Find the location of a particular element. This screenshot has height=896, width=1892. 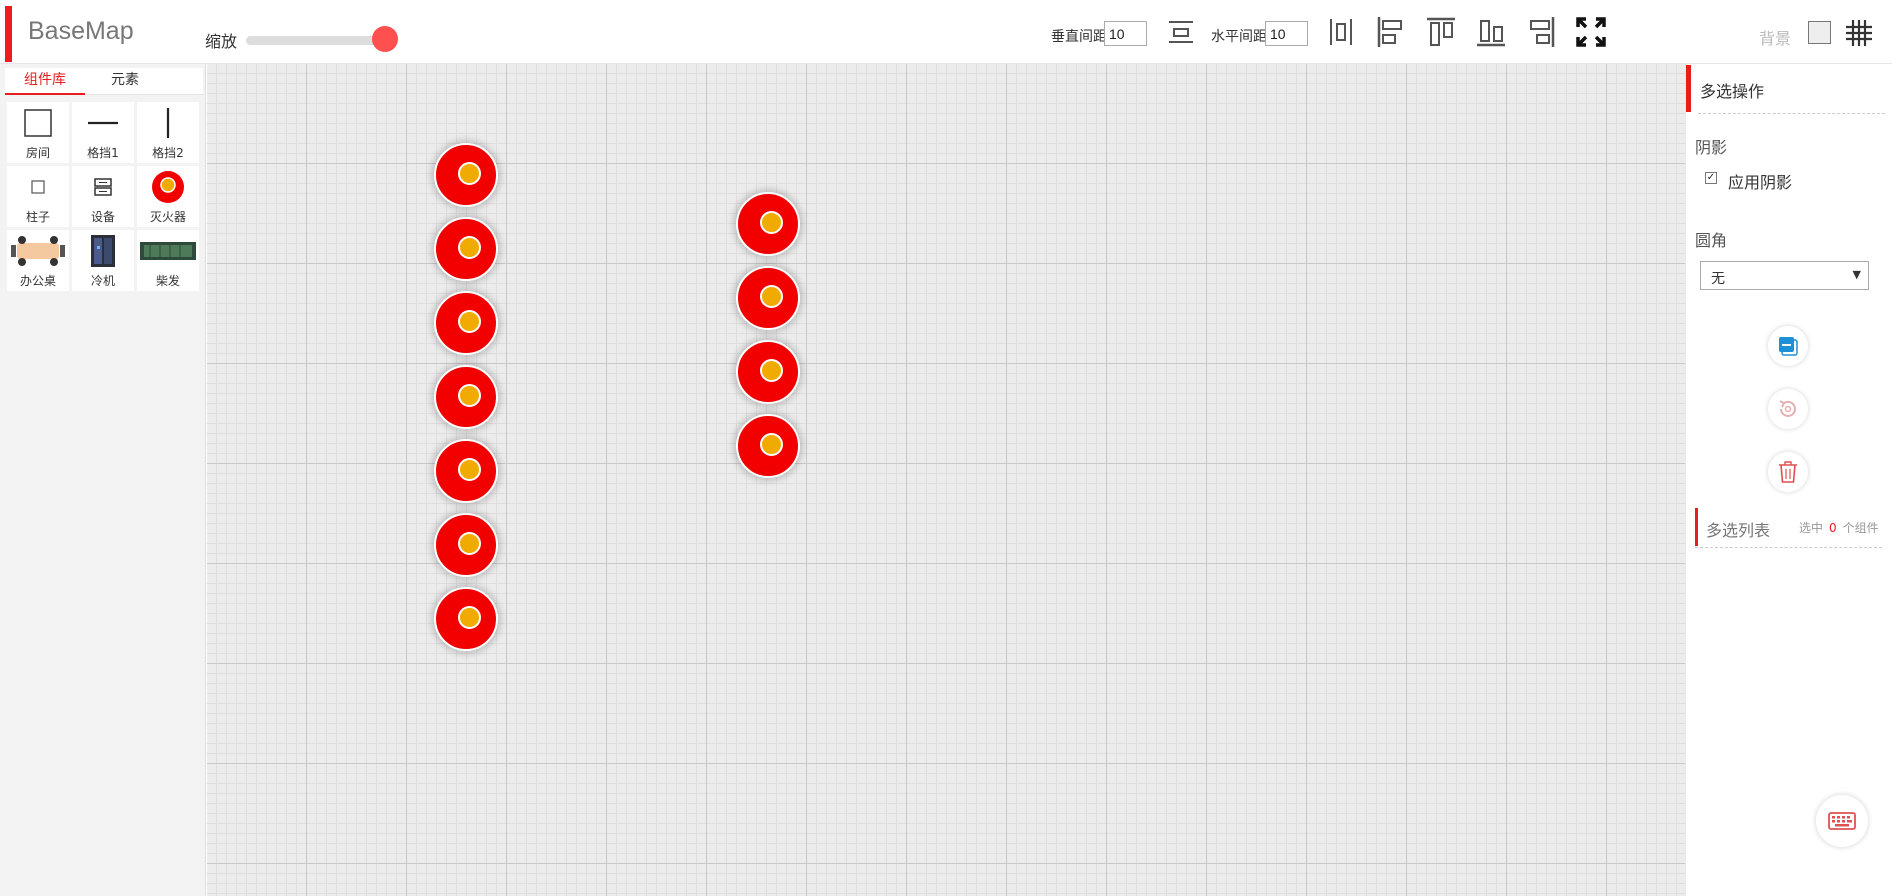

selected-suffix: 个组件 is located at coordinates (1860, 528).